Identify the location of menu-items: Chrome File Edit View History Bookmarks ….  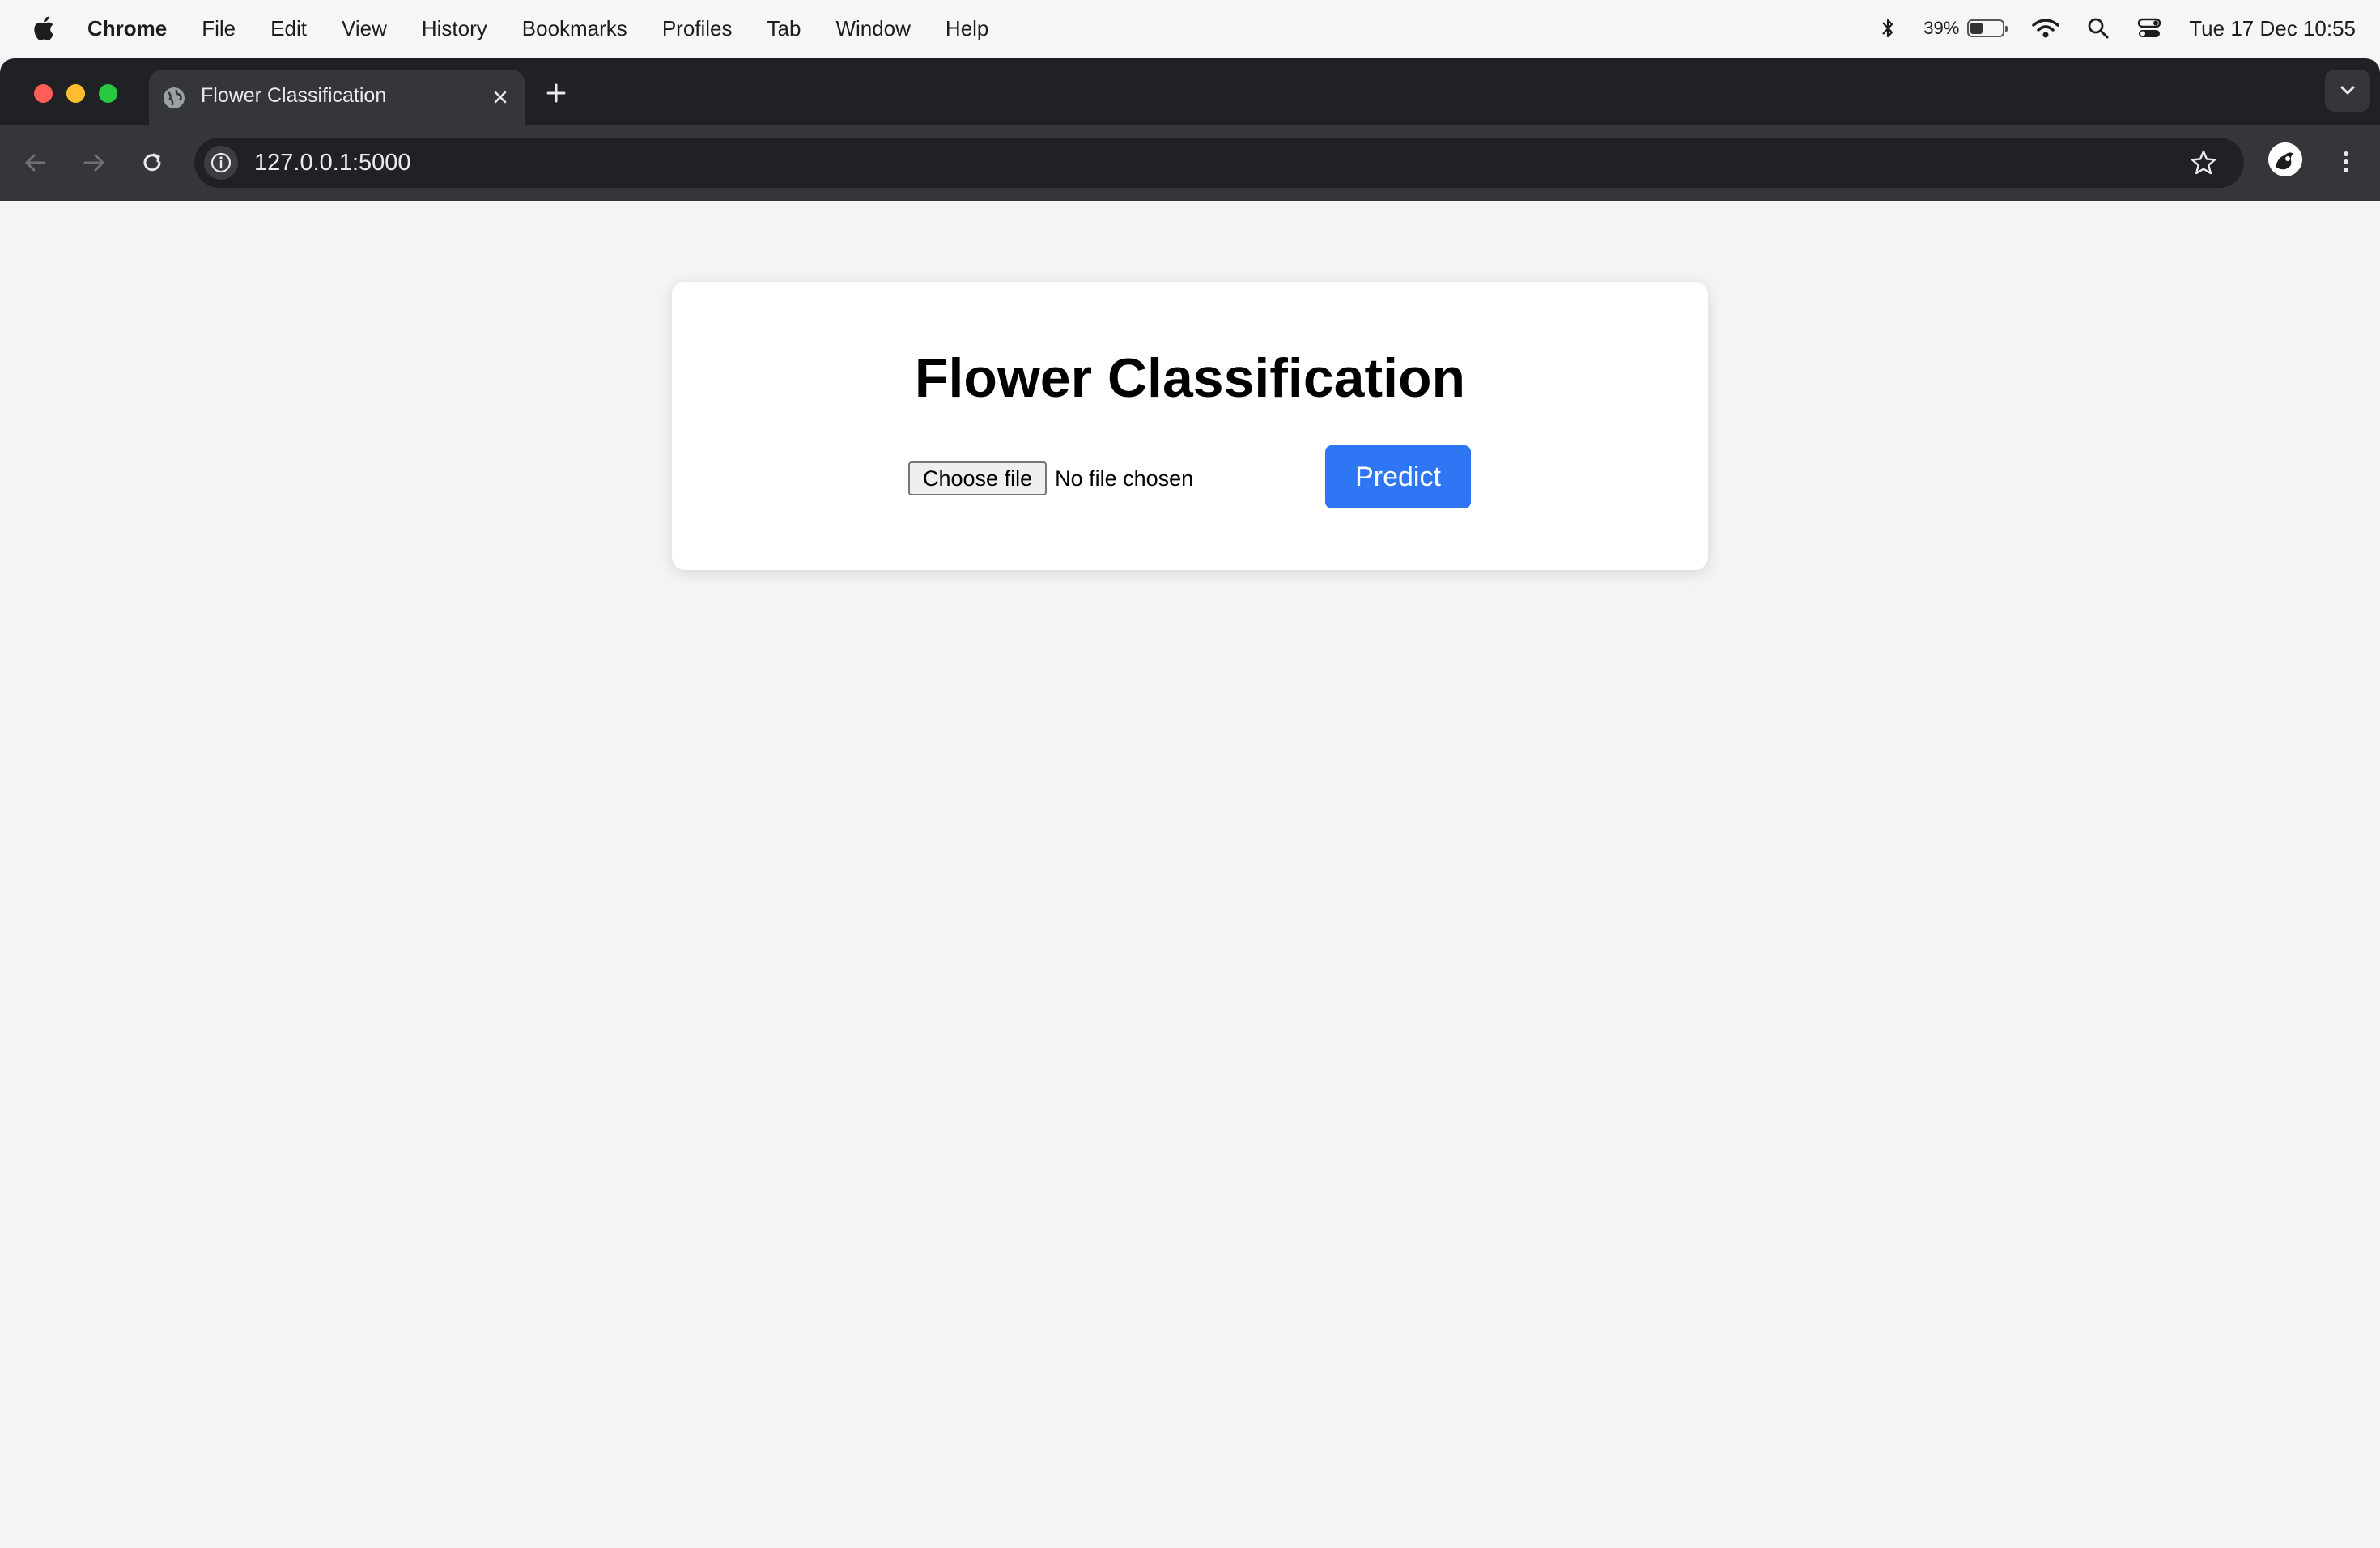
(555, 29).